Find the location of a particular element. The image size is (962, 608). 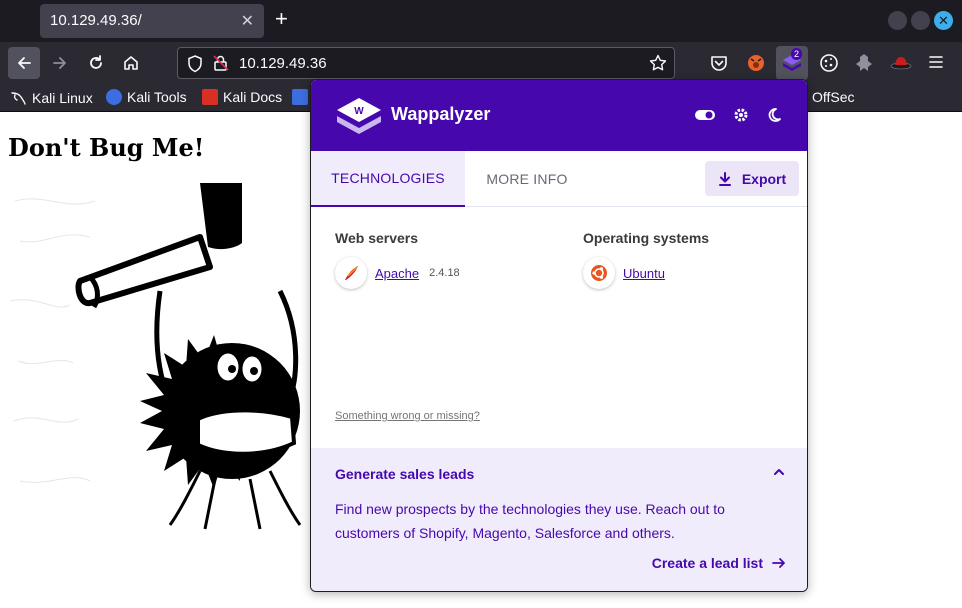

pocket-icon is located at coordinates (719, 63).